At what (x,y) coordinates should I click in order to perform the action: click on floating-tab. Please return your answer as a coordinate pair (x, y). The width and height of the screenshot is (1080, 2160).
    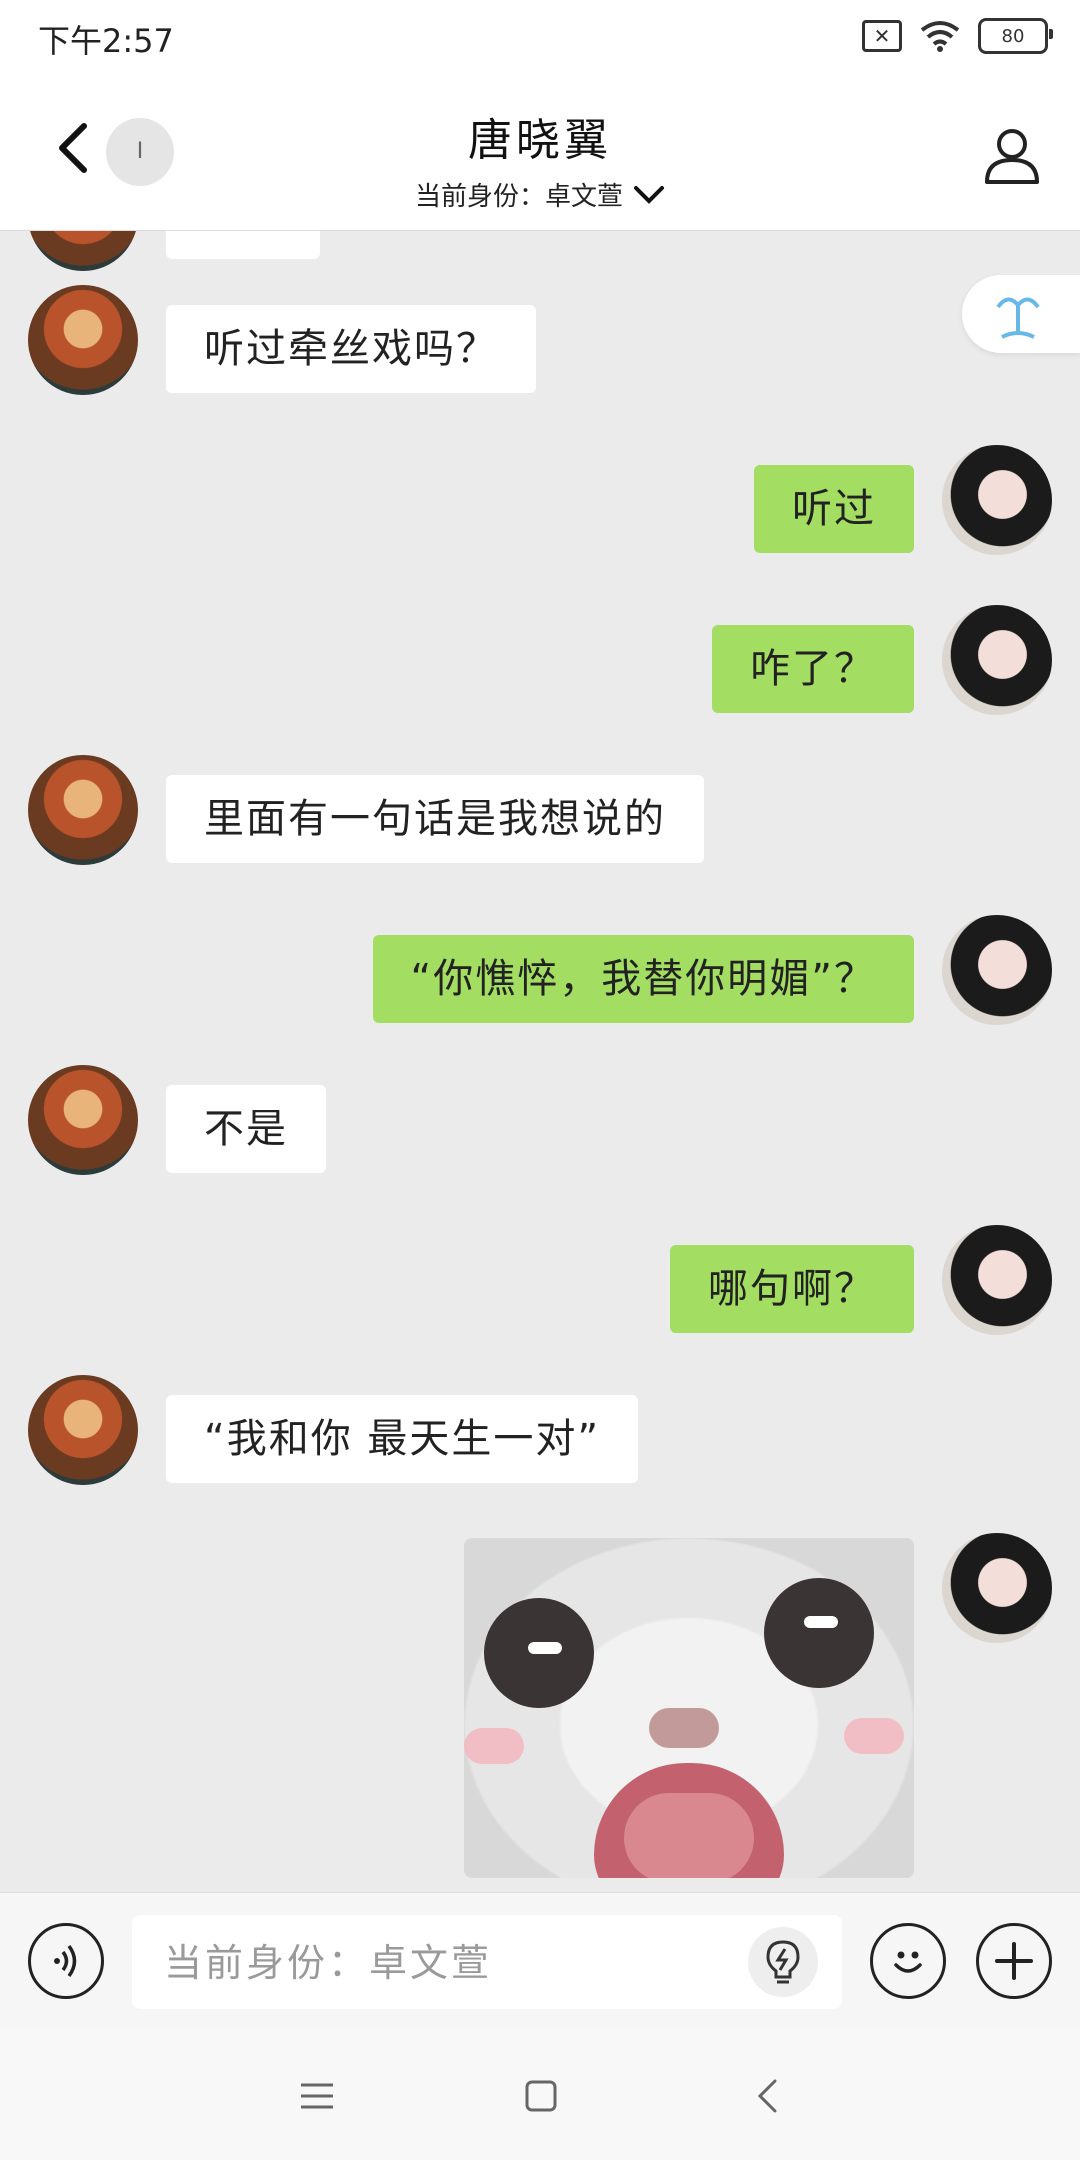
    Looking at the image, I should click on (1021, 314).